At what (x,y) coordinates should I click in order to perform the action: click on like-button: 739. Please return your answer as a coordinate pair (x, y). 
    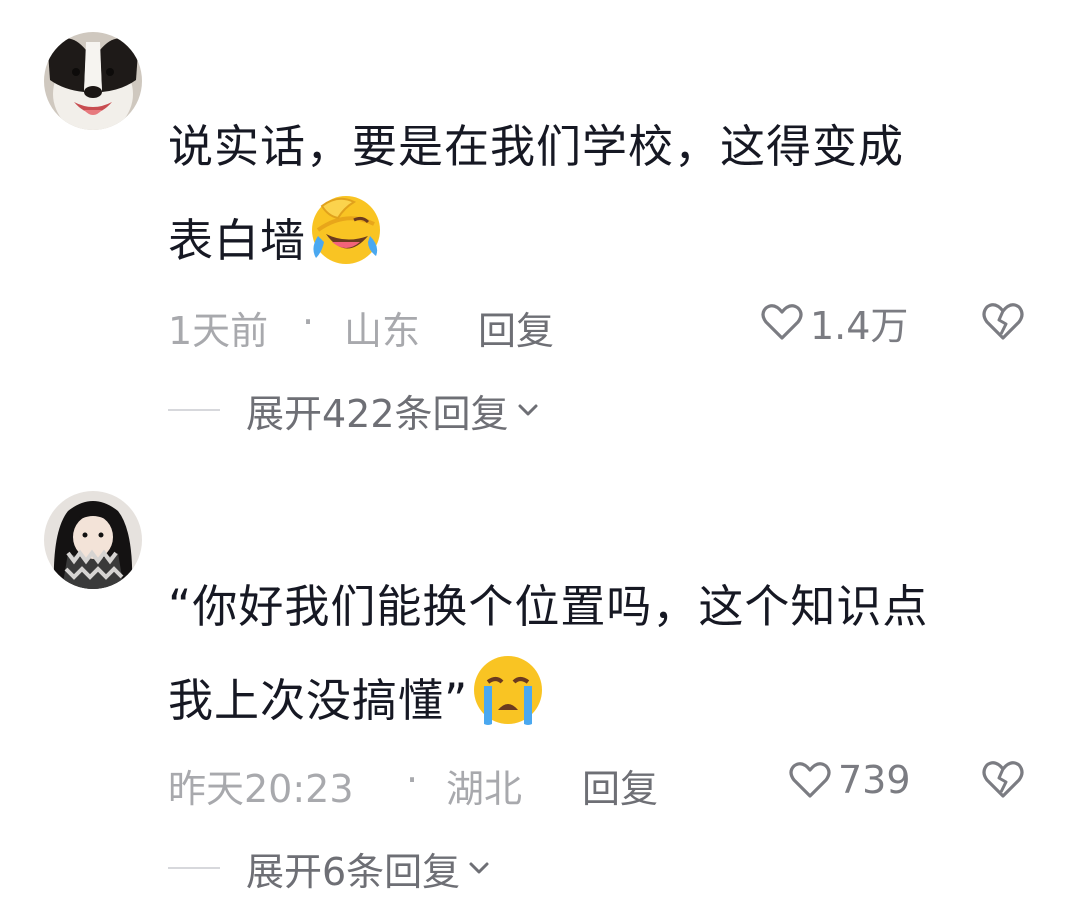
    Looking at the image, I should click on (849, 780).